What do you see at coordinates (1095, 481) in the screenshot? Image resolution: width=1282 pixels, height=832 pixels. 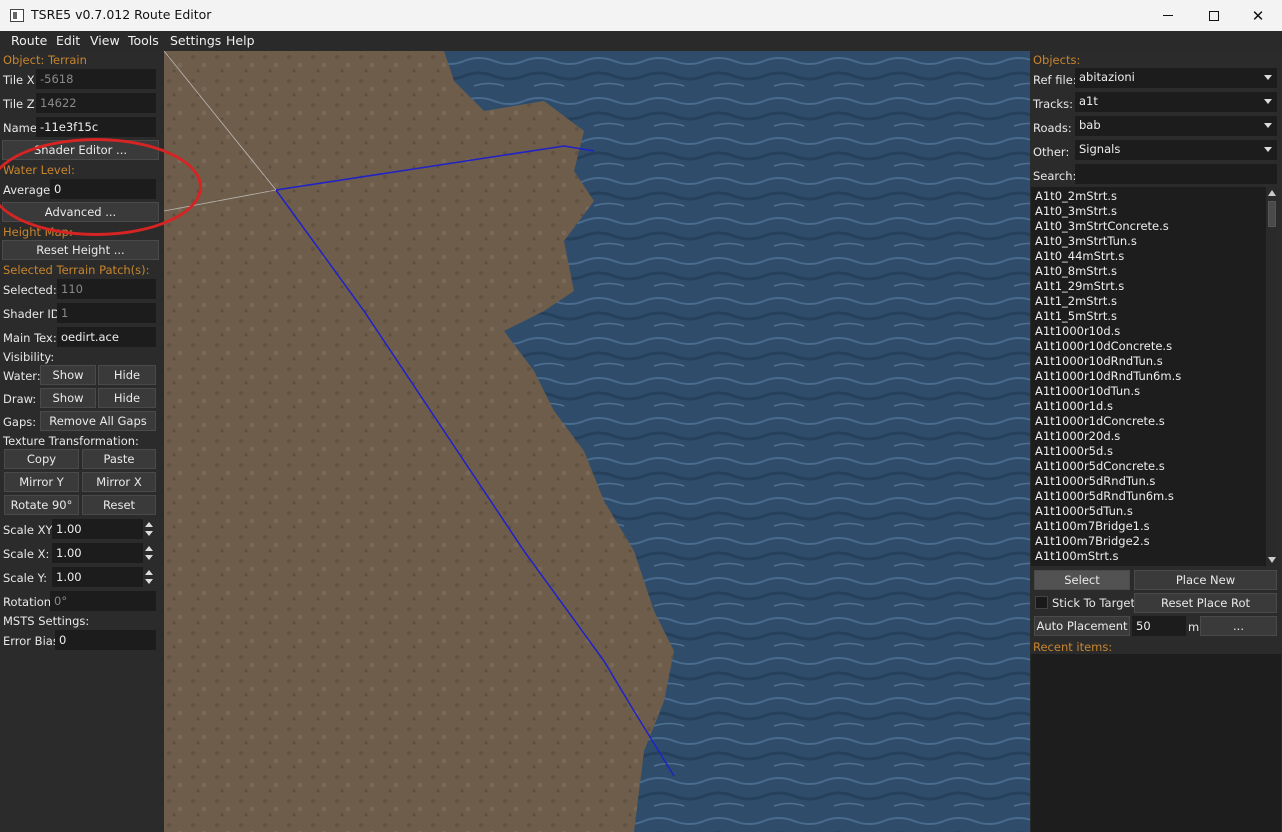 I see `list-item: A1t1000r5dRndTun.s` at bounding box center [1095, 481].